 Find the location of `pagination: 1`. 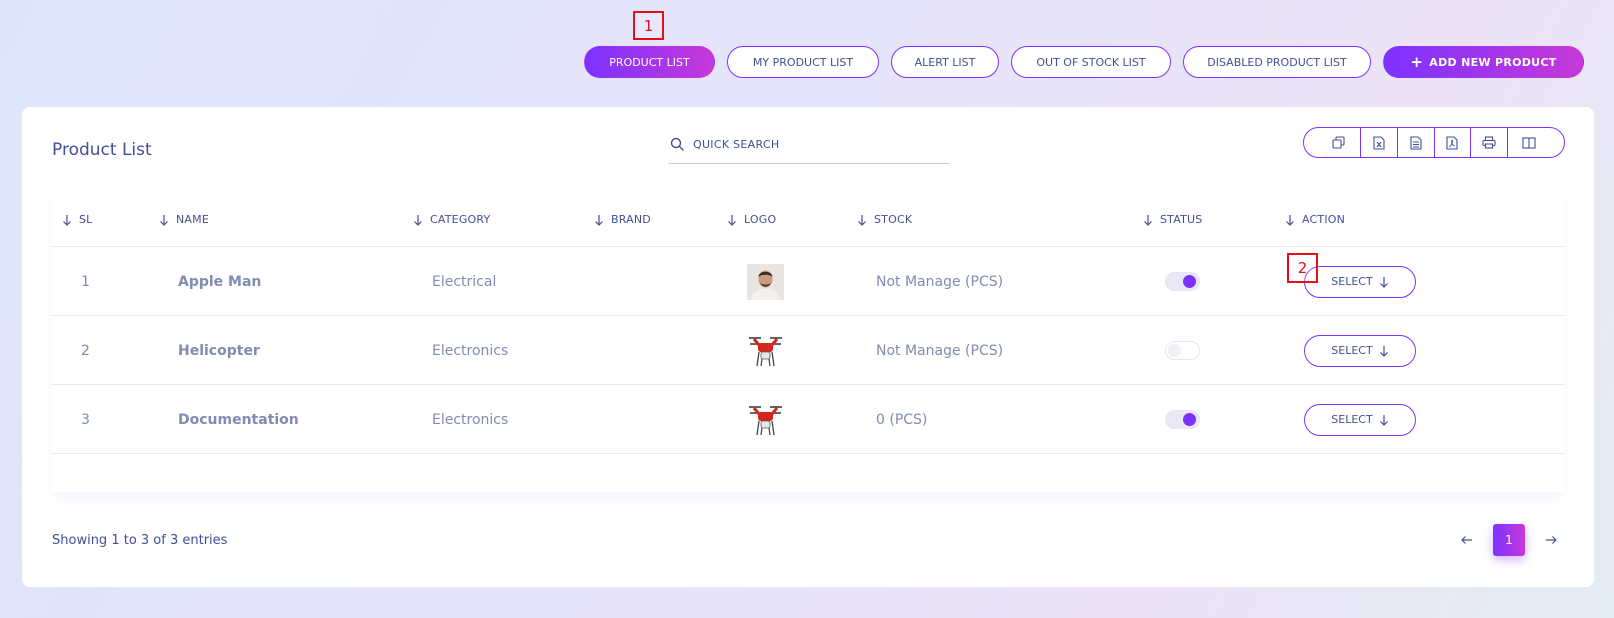

pagination: 1 is located at coordinates (1509, 540).